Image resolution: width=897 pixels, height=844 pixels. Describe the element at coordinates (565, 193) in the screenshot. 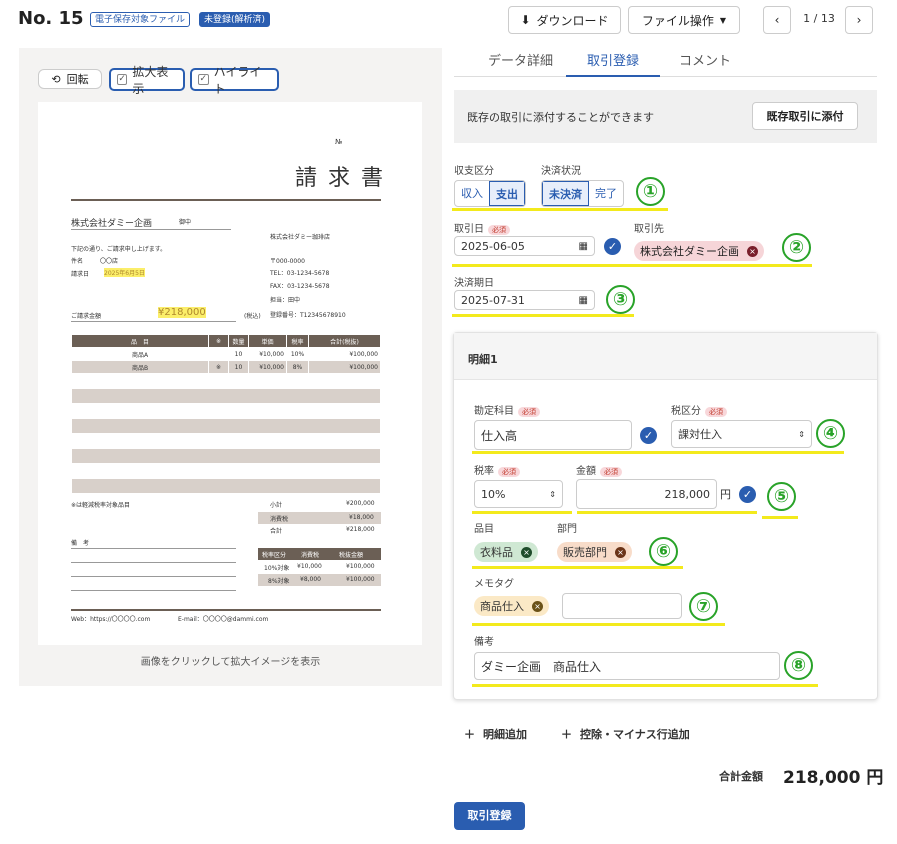

I see `unsettled-option: 未決済` at that location.